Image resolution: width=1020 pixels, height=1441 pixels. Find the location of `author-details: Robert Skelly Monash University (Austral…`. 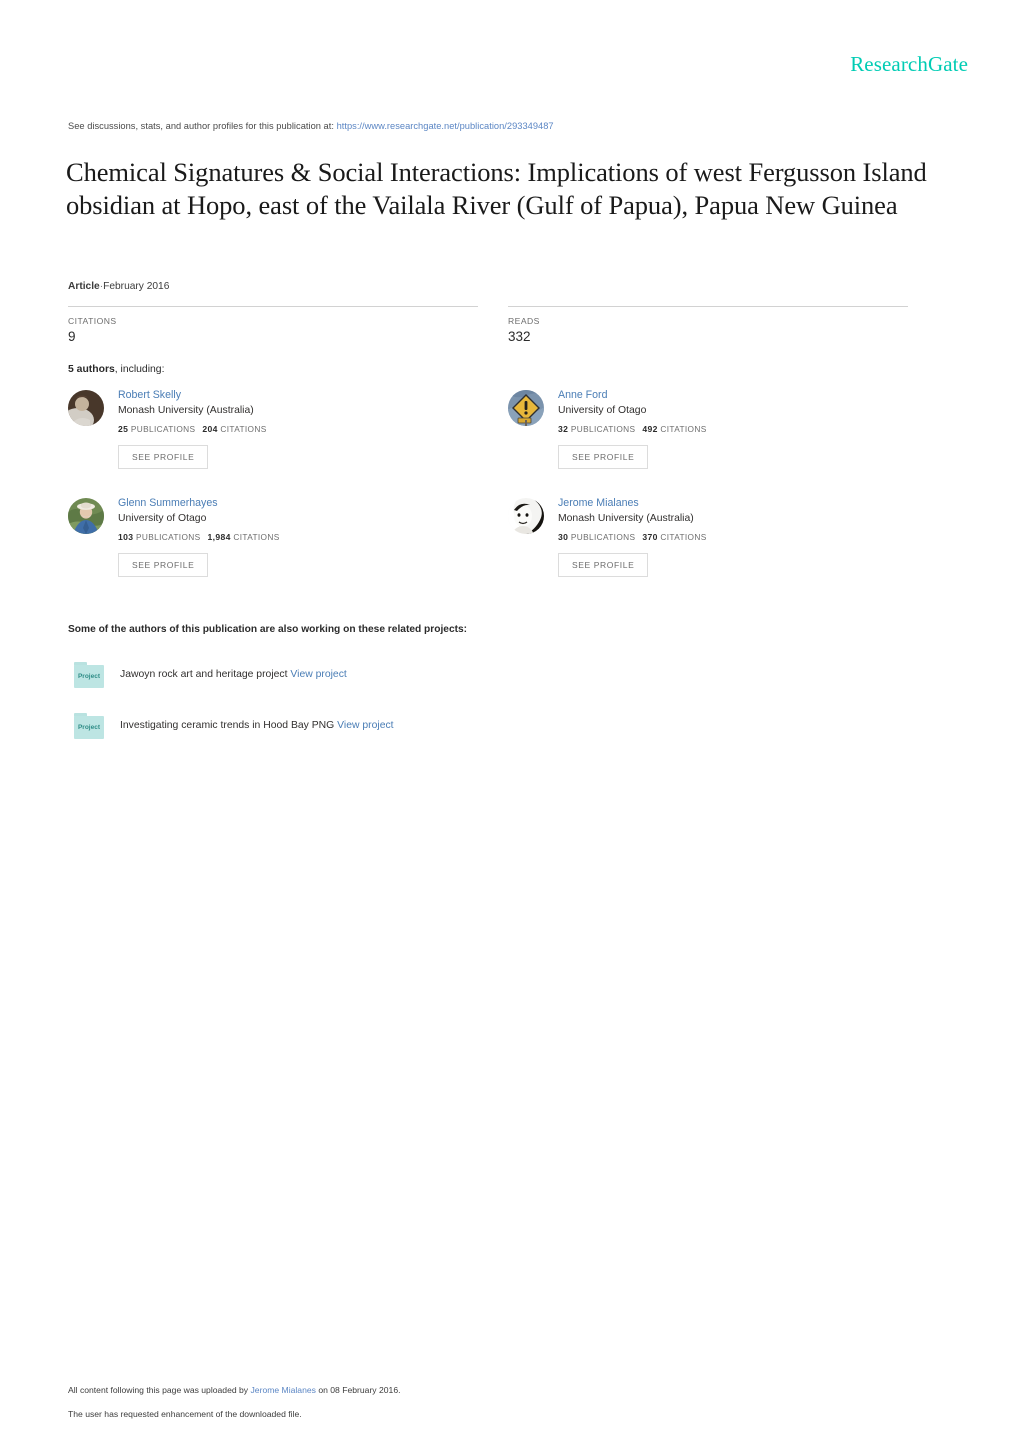

author-details: Robert Skelly Monash University (Austral… is located at coordinates (308, 428).